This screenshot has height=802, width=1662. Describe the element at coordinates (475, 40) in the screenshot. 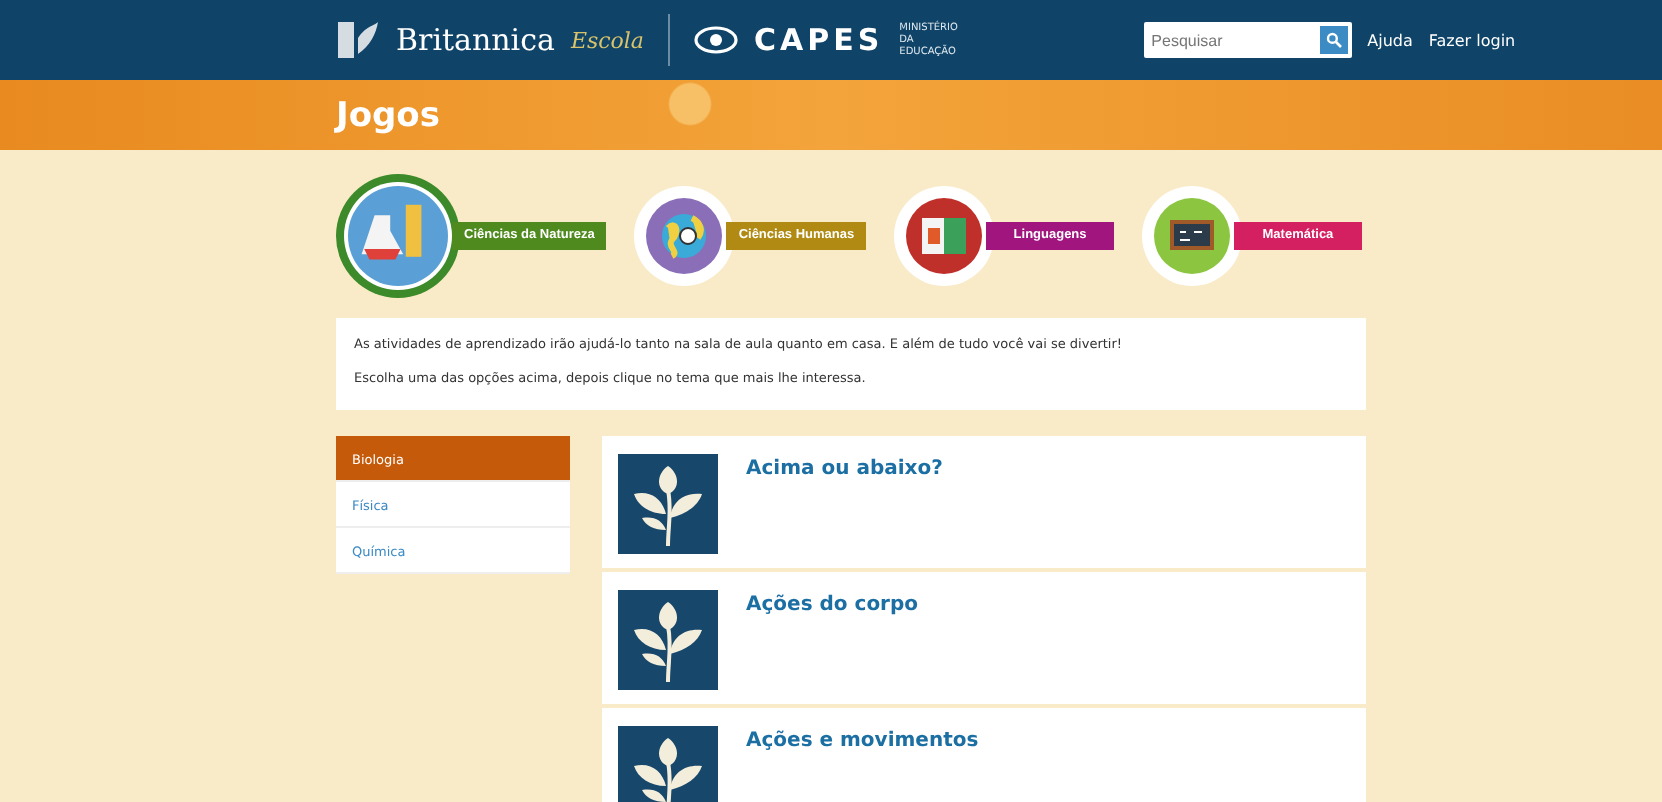

I see `brand-name: Britannica` at that location.